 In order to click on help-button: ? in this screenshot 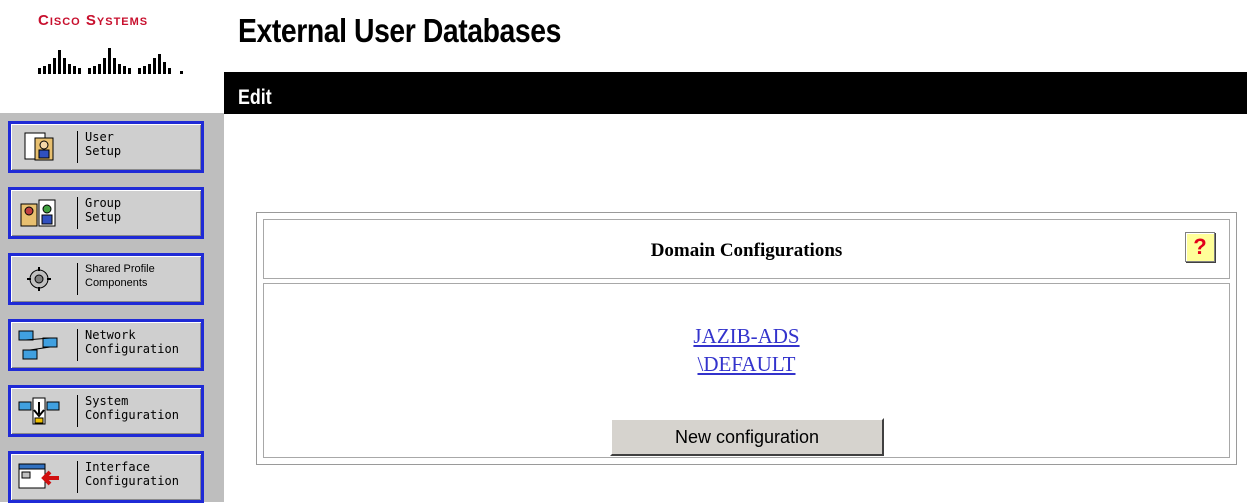, I will do `click(1200, 247)`.